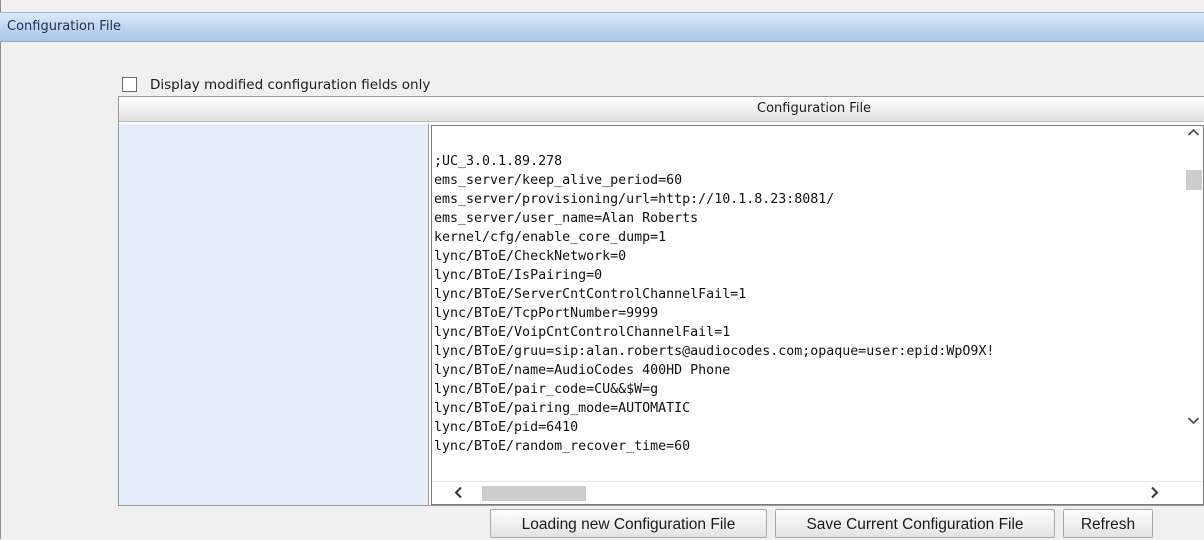 The image size is (1204, 540). What do you see at coordinates (458, 494) in the screenshot?
I see `chevron-left-icon` at bounding box center [458, 494].